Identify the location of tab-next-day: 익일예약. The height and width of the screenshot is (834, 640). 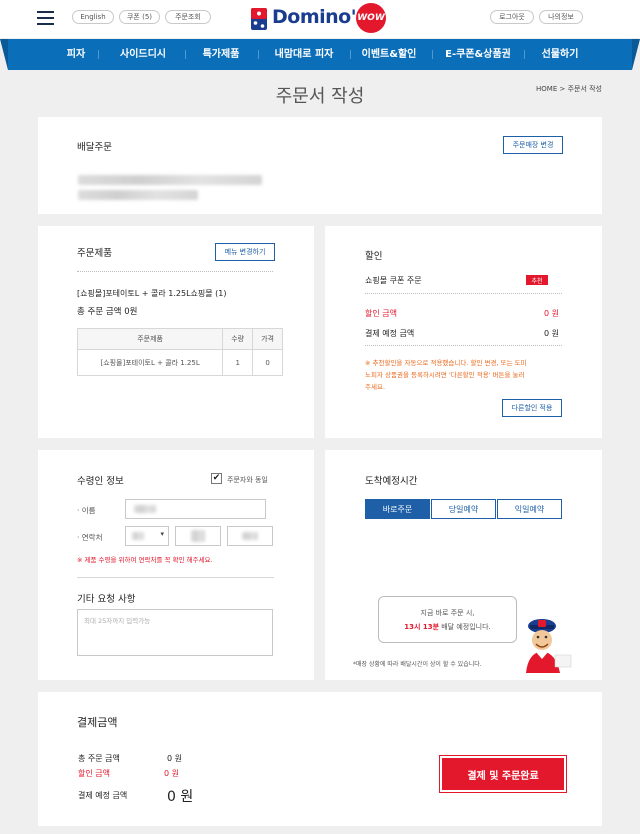
(529, 509).